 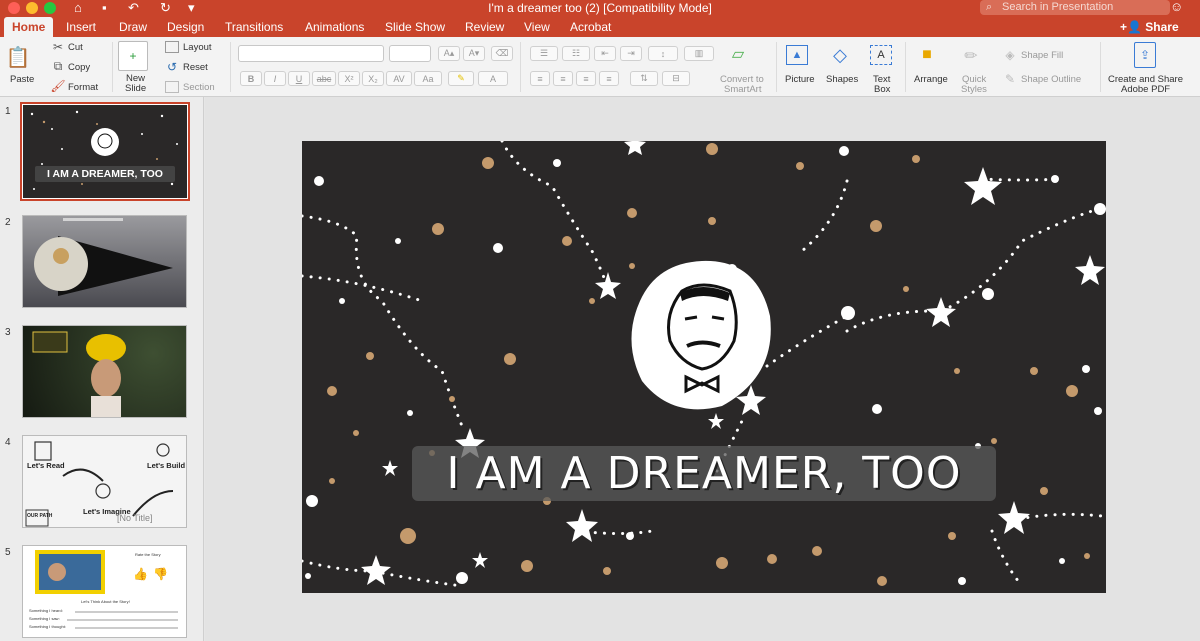 What do you see at coordinates (609, 78) in the screenshot?
I see `justify-icon: ≡` at bounding box center [609, 78].